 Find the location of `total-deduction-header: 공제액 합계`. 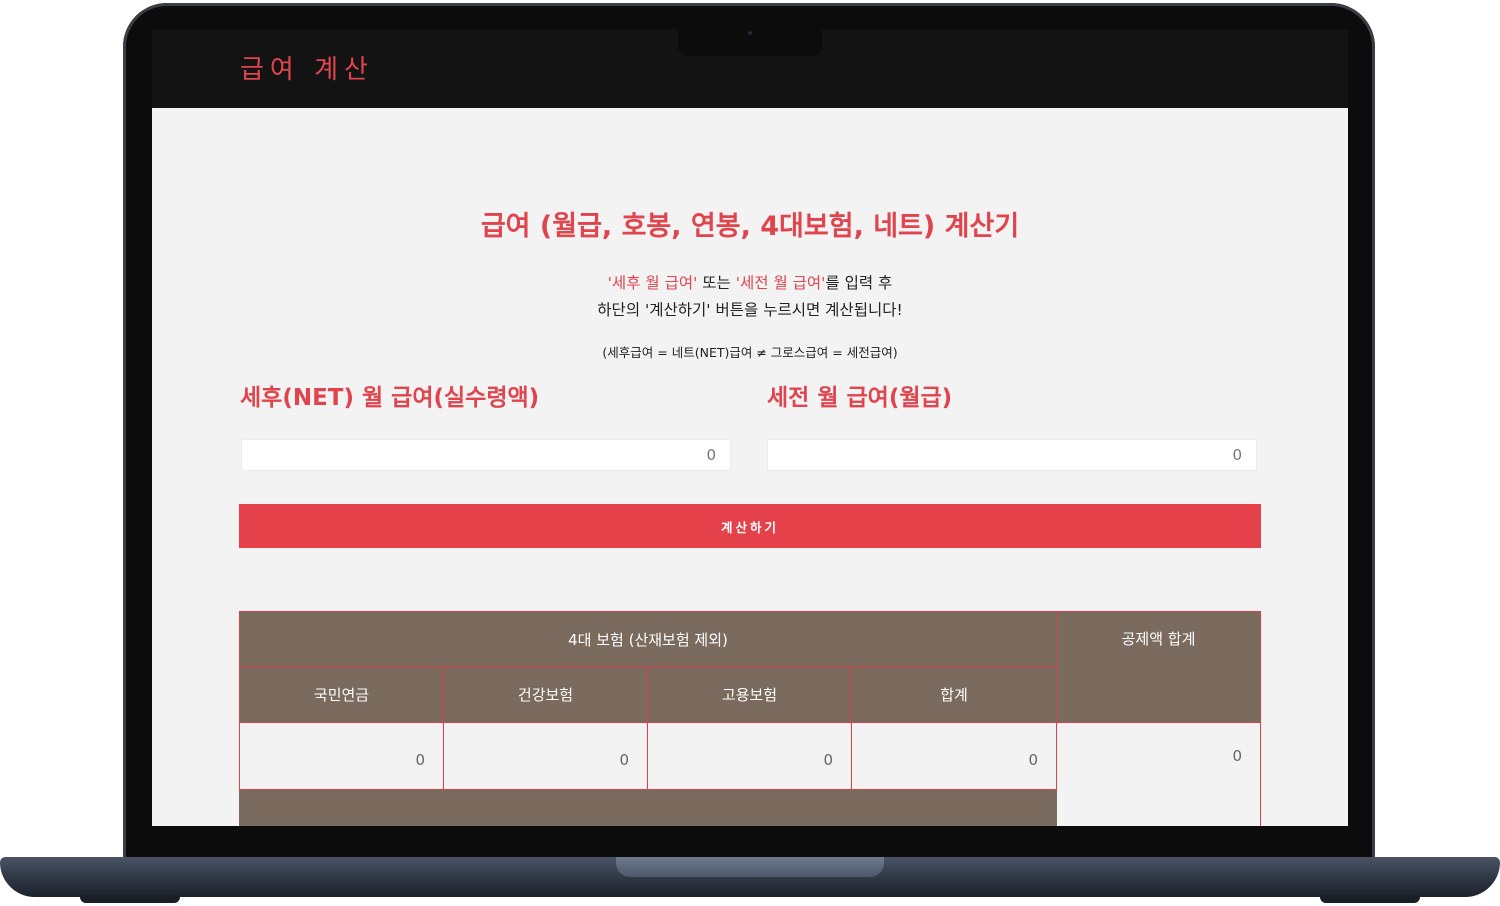

total-deduction-header: 공제액 합계 is located at coordinates (1158, 667).